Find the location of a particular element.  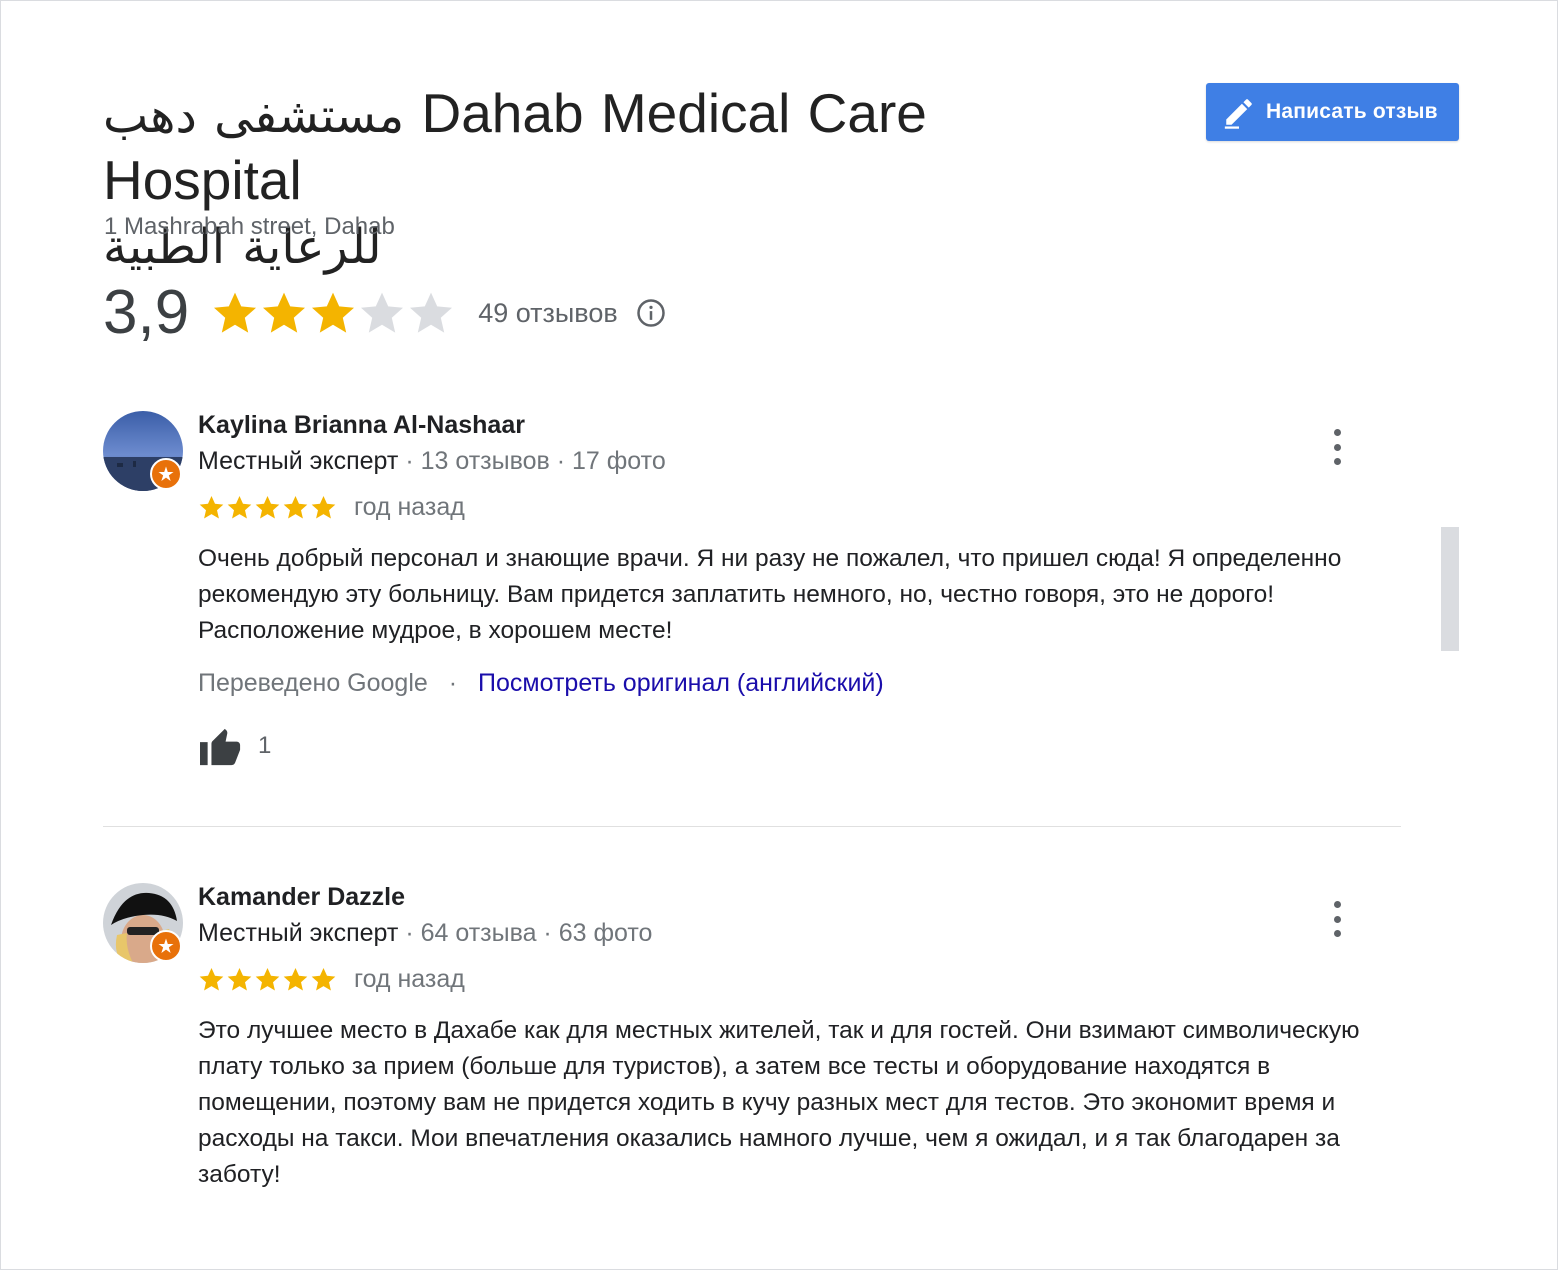

scrollbar-thumb is located at coordinates (1450, 589).